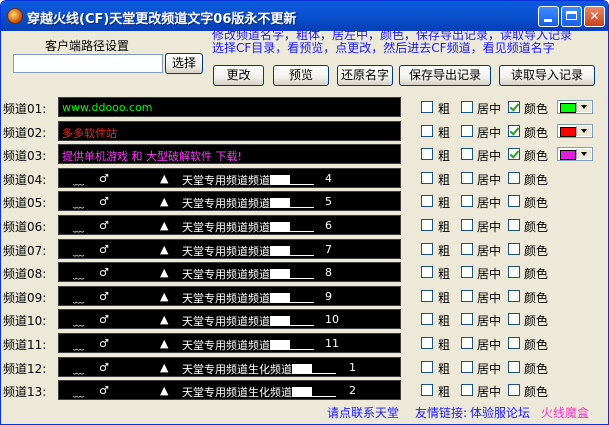  I want to click on channel-text-field: ﹏ ♂ ▲ 天堂专用频道频道 6, so click(229, 225).